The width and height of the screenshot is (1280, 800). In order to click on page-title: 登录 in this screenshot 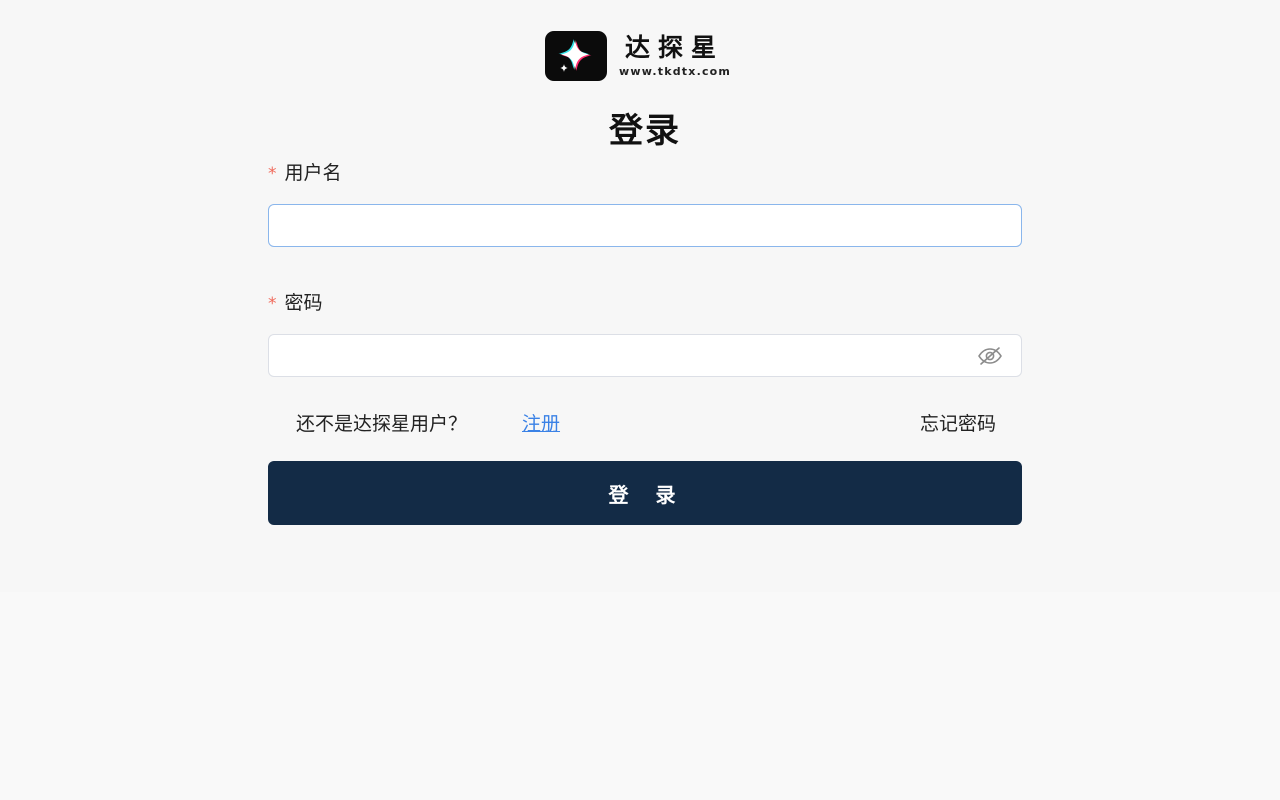, I will do `click(645, 131)`.